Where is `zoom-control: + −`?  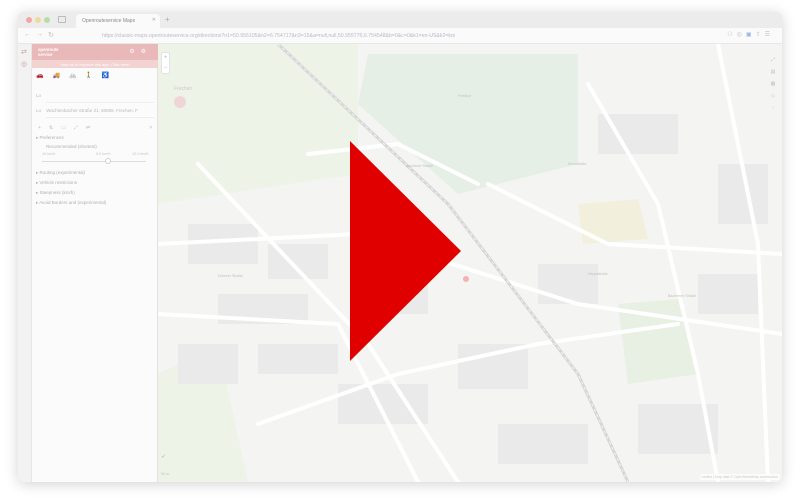
zoom-control: + − is located at coordinates (165, 63).